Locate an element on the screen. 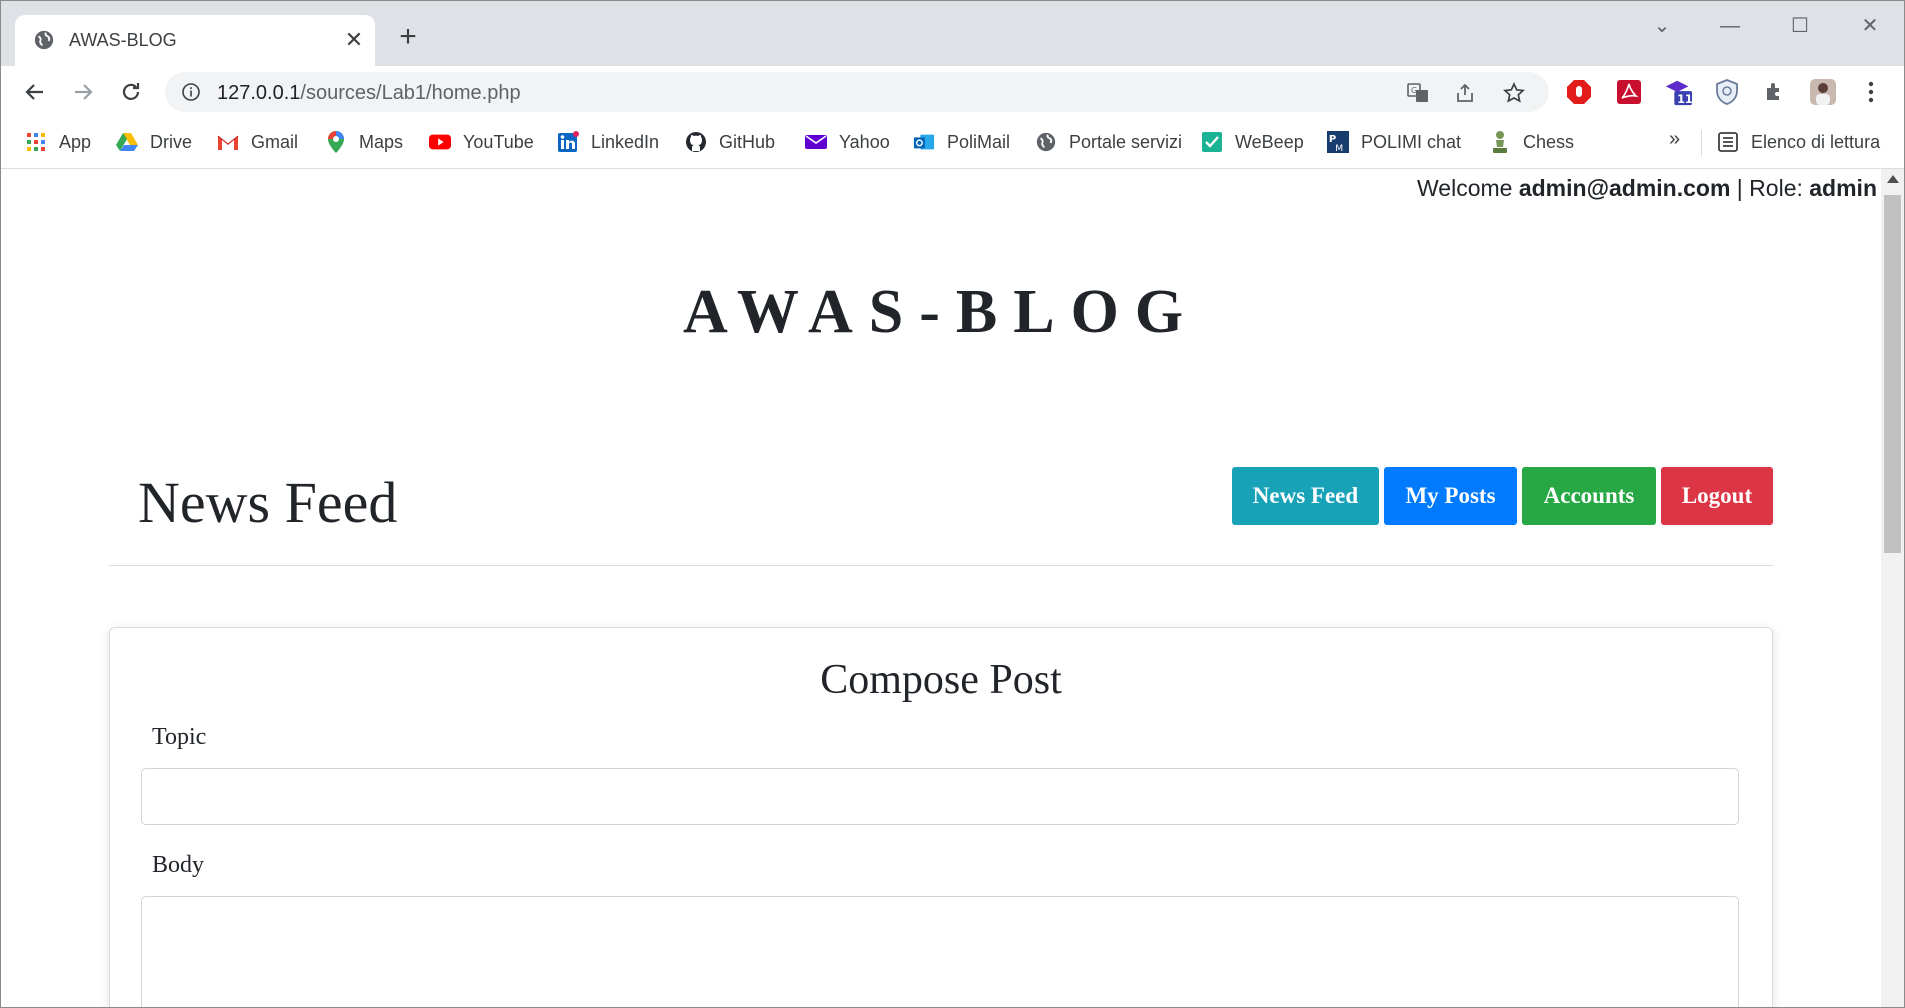 The image size is (1905, 1008). bookmark-drive: Drive is located at coordinates (154, 142).